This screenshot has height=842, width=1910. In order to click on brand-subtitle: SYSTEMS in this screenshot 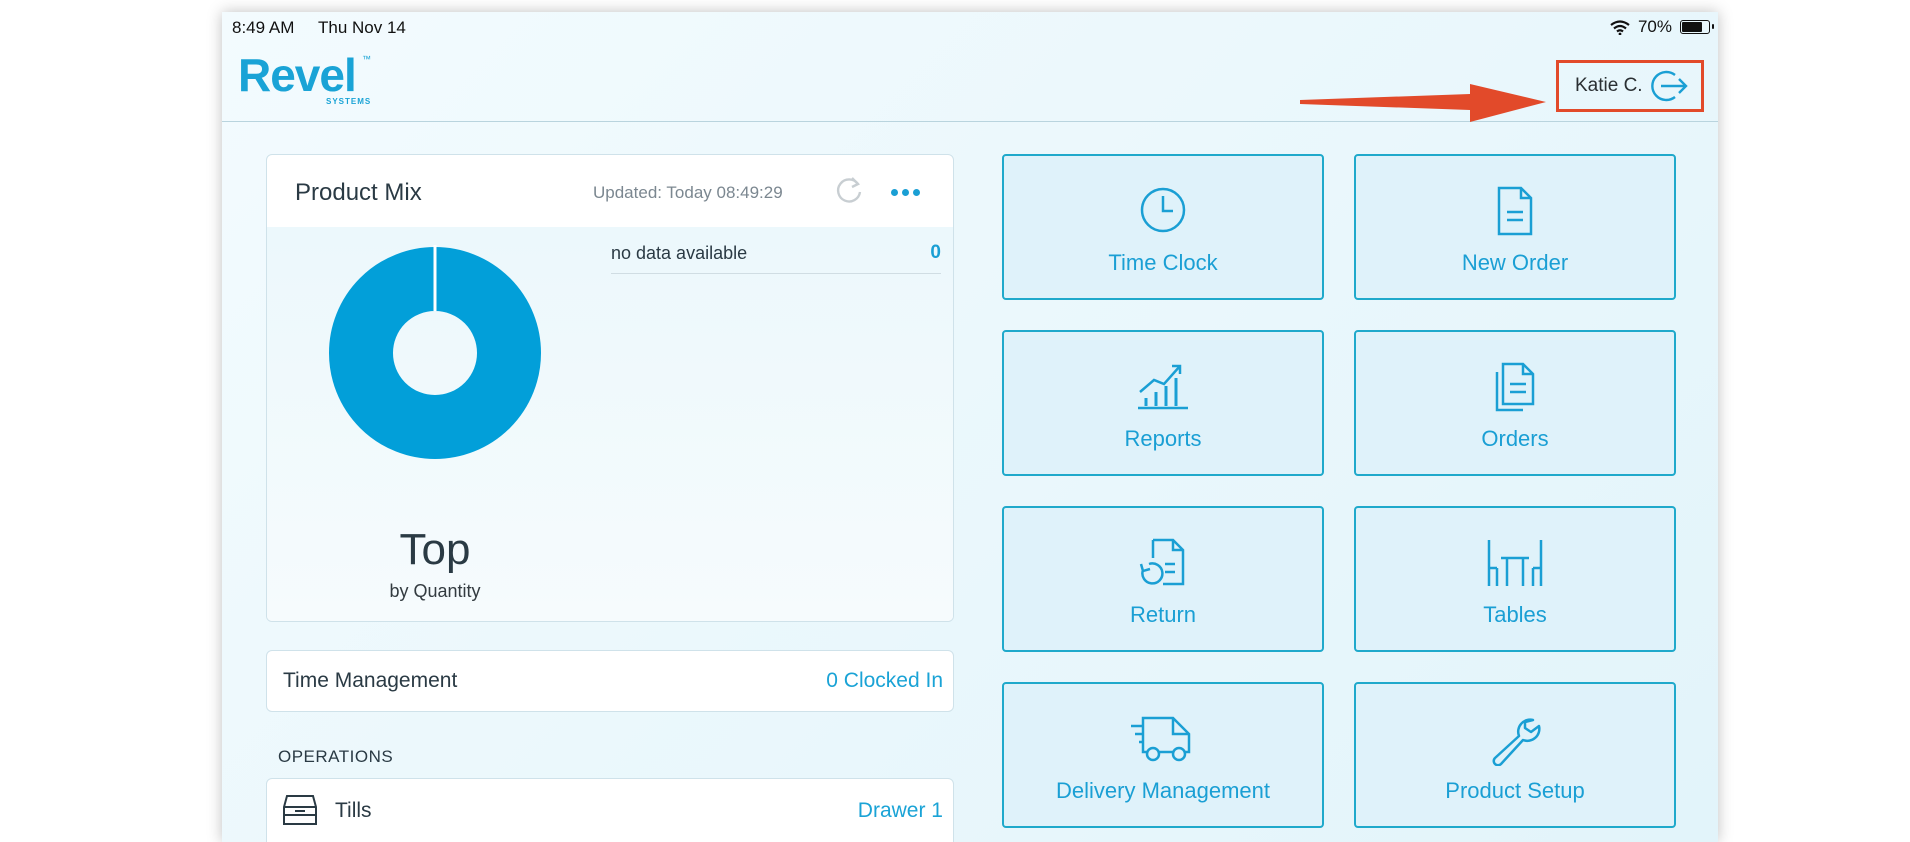, I will do `click(349, 101)`.